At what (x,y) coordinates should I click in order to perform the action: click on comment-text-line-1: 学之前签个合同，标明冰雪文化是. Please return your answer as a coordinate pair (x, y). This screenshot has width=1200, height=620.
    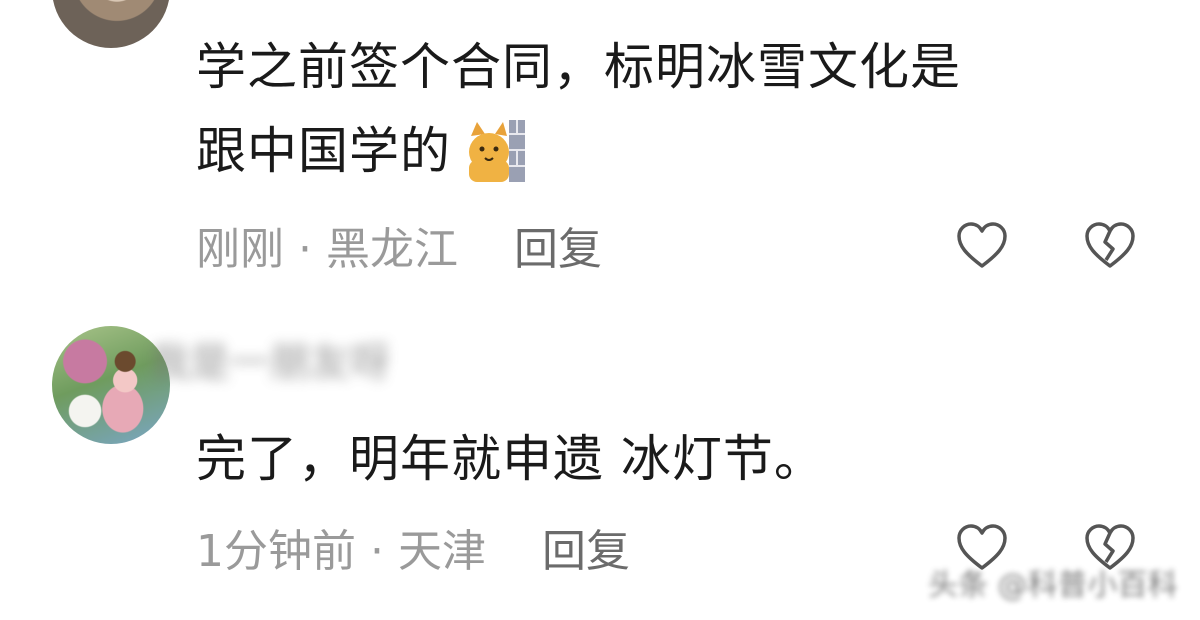
    Looking at the image, I should click on (578, 67).